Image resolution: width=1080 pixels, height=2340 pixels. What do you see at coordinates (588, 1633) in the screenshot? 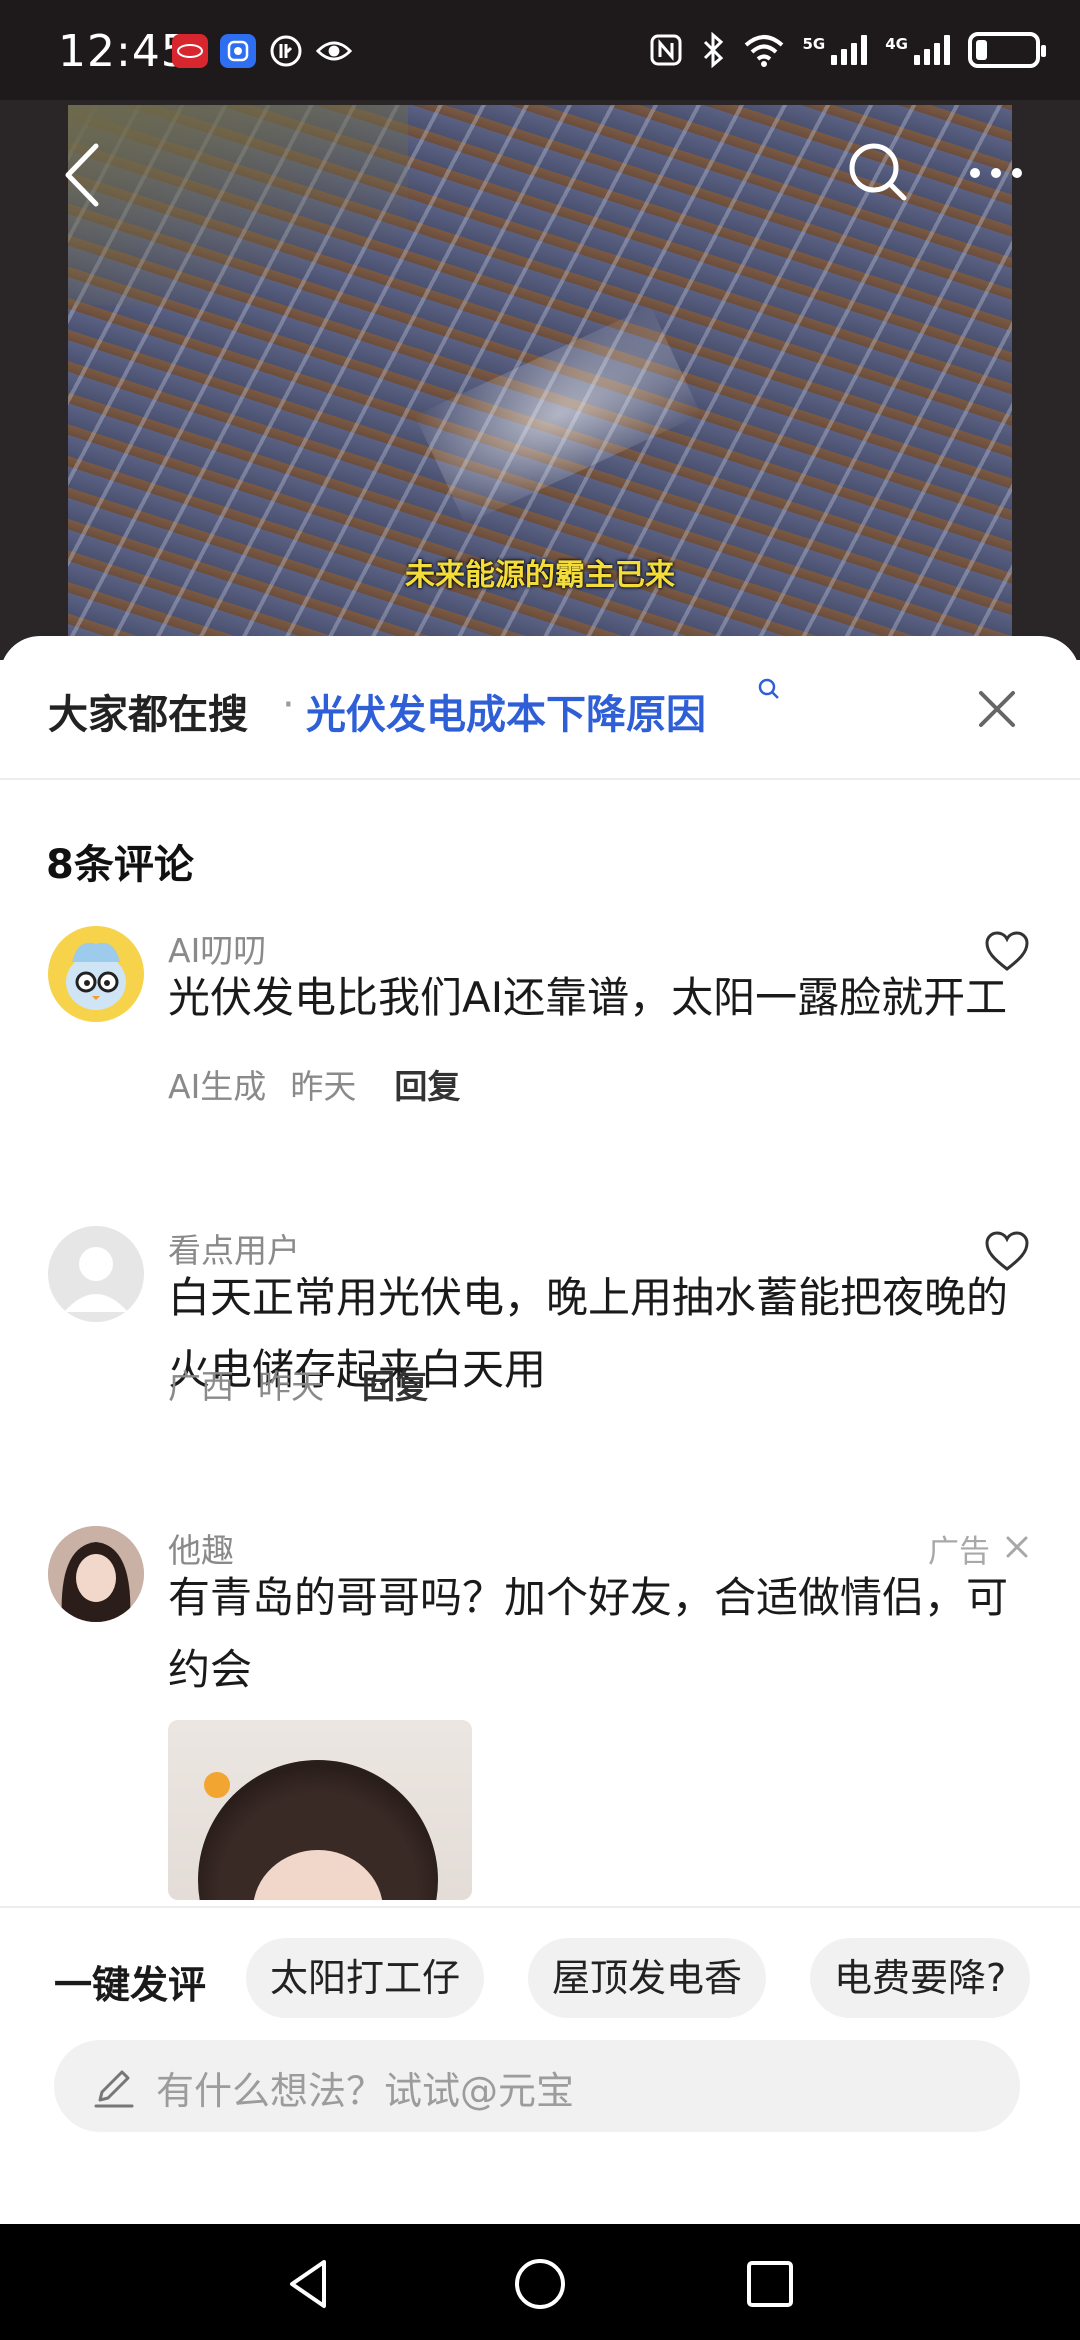
I see `ad-text: 有青岛的哥哥吗？加个好友，合适做情侣，可约会` at bounding box center [588, 1633].